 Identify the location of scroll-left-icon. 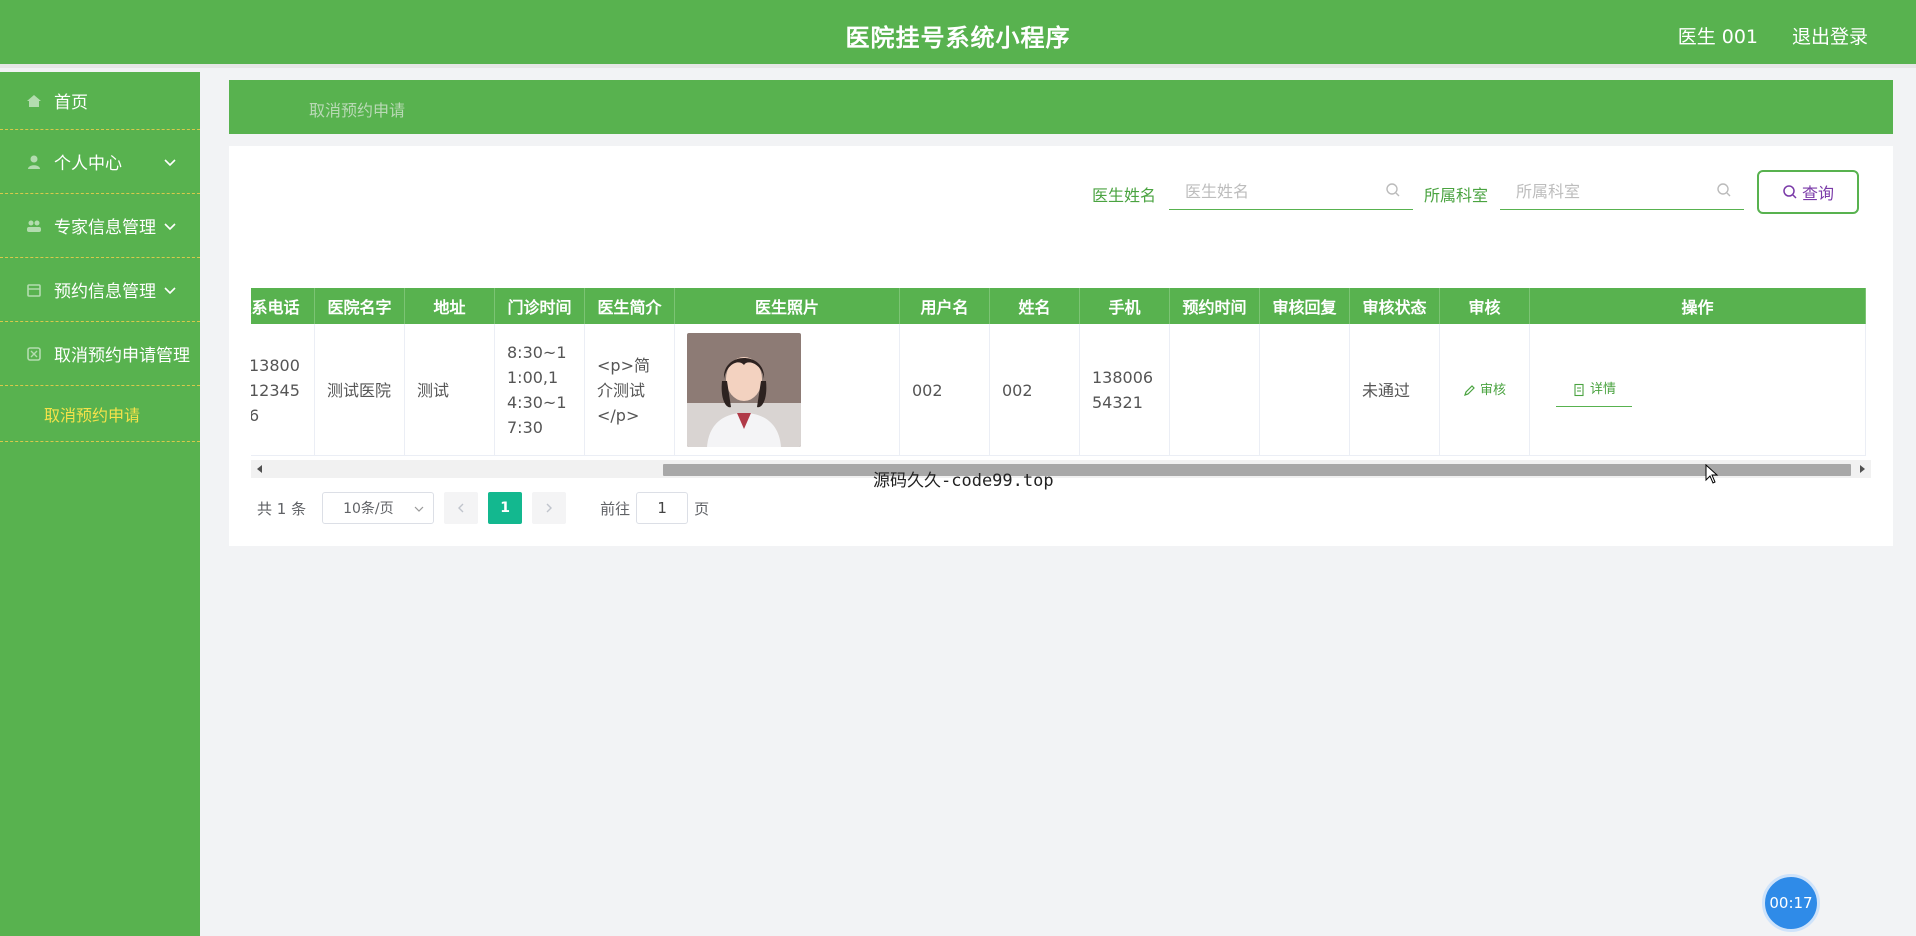
(260, 469).